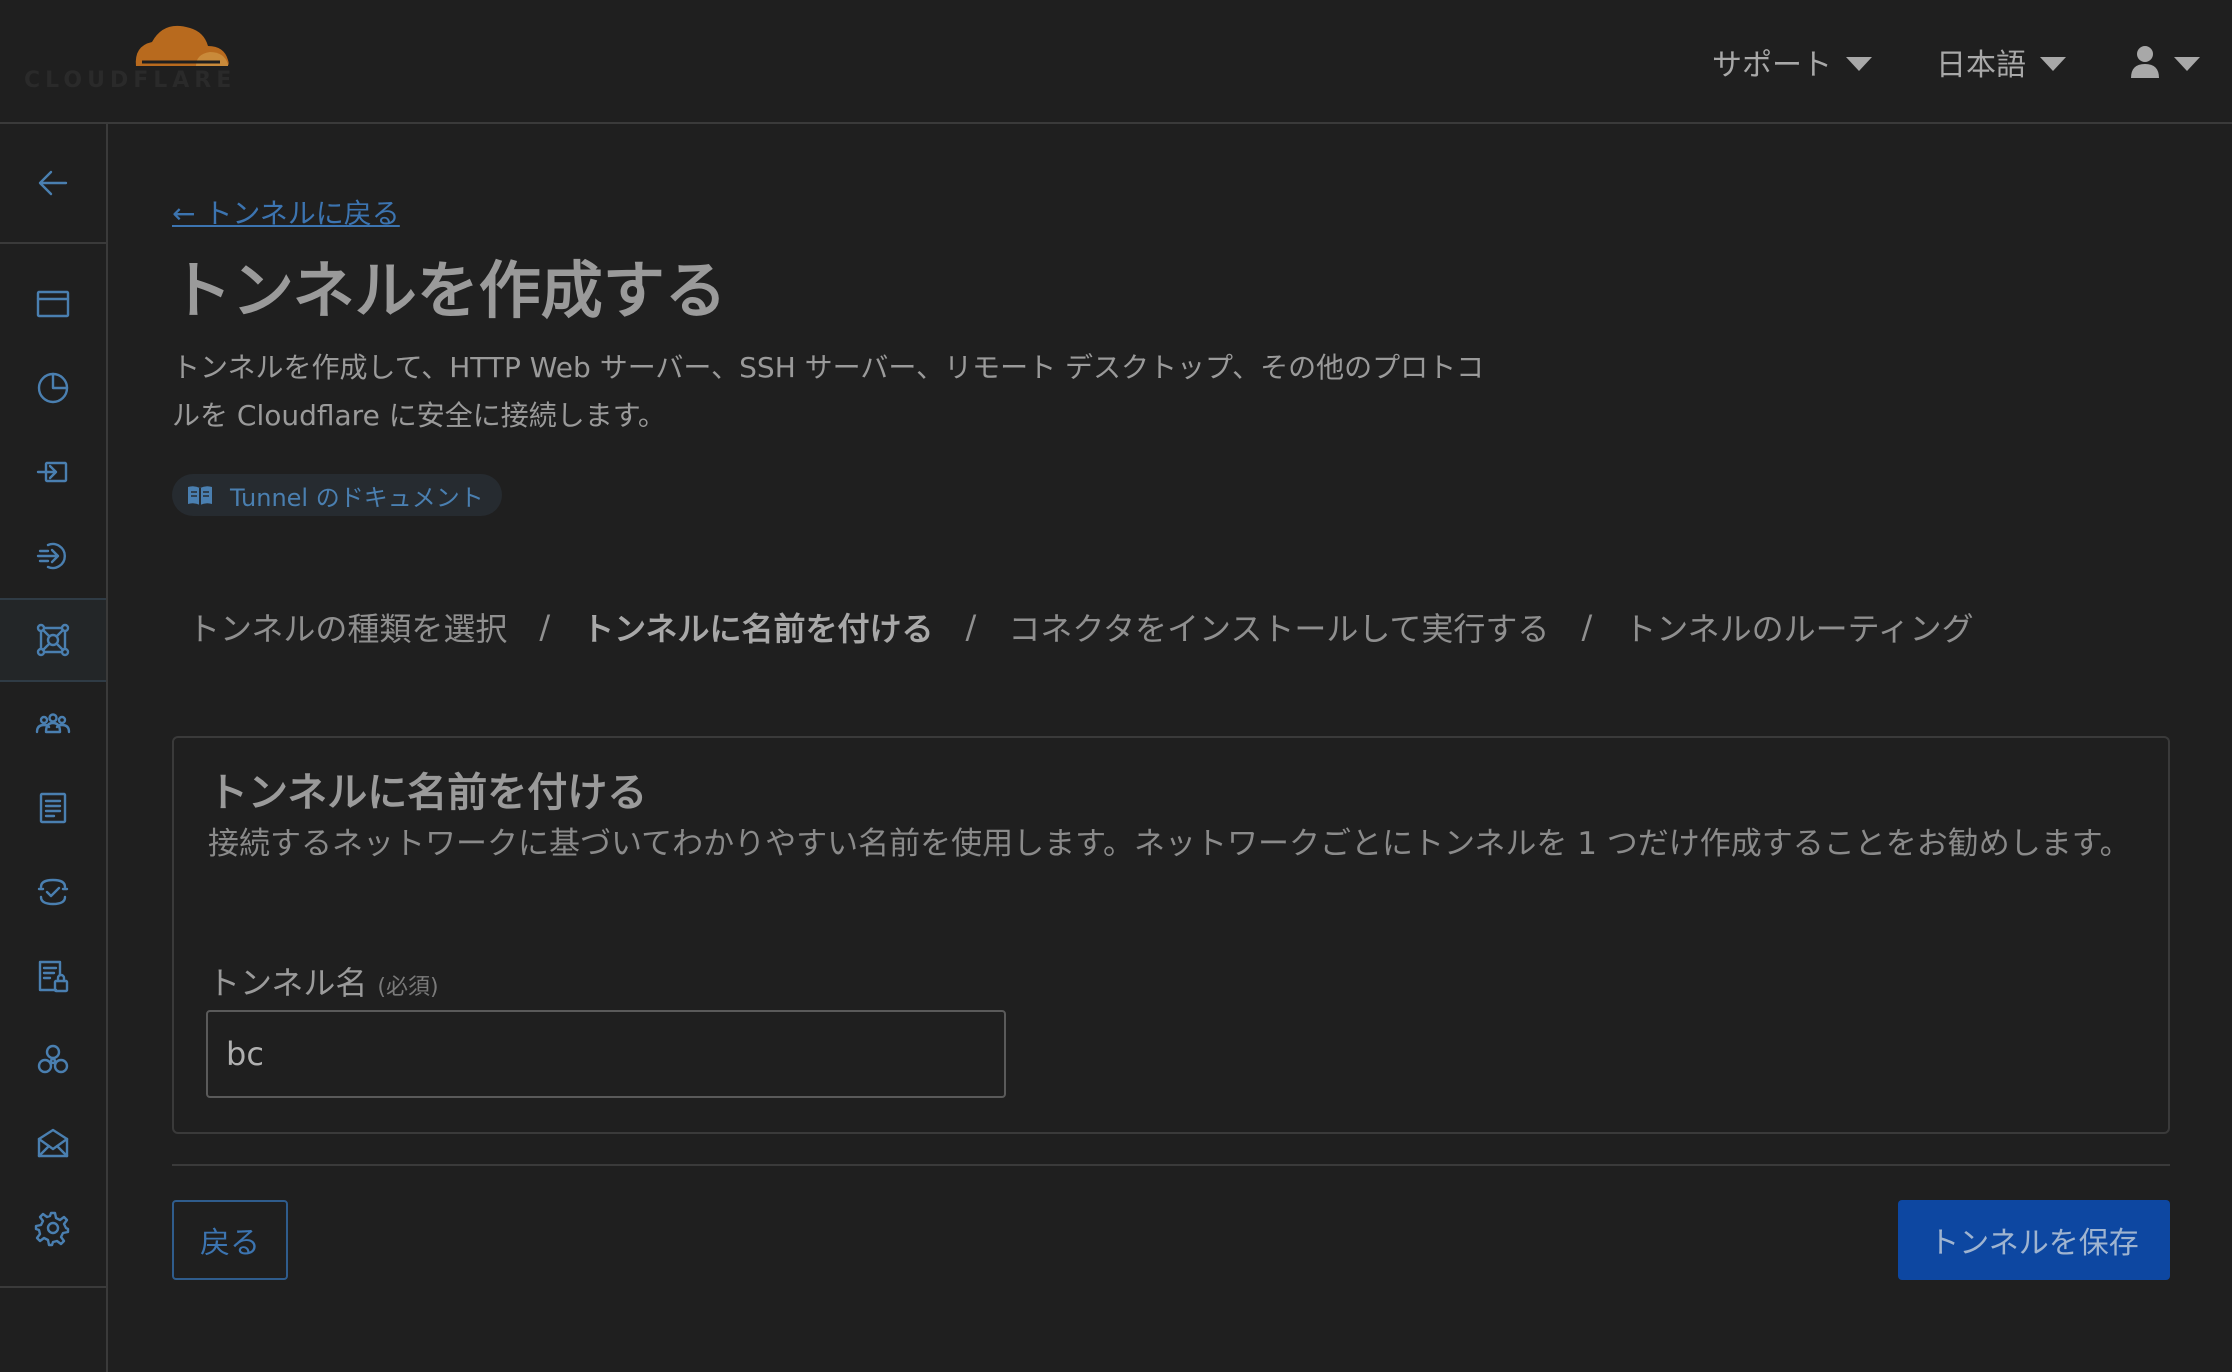 Image resolution: width=2232 pixels, height=1372 pixels. I want to click on sidebar-item-integrations, so click(53, 1060).